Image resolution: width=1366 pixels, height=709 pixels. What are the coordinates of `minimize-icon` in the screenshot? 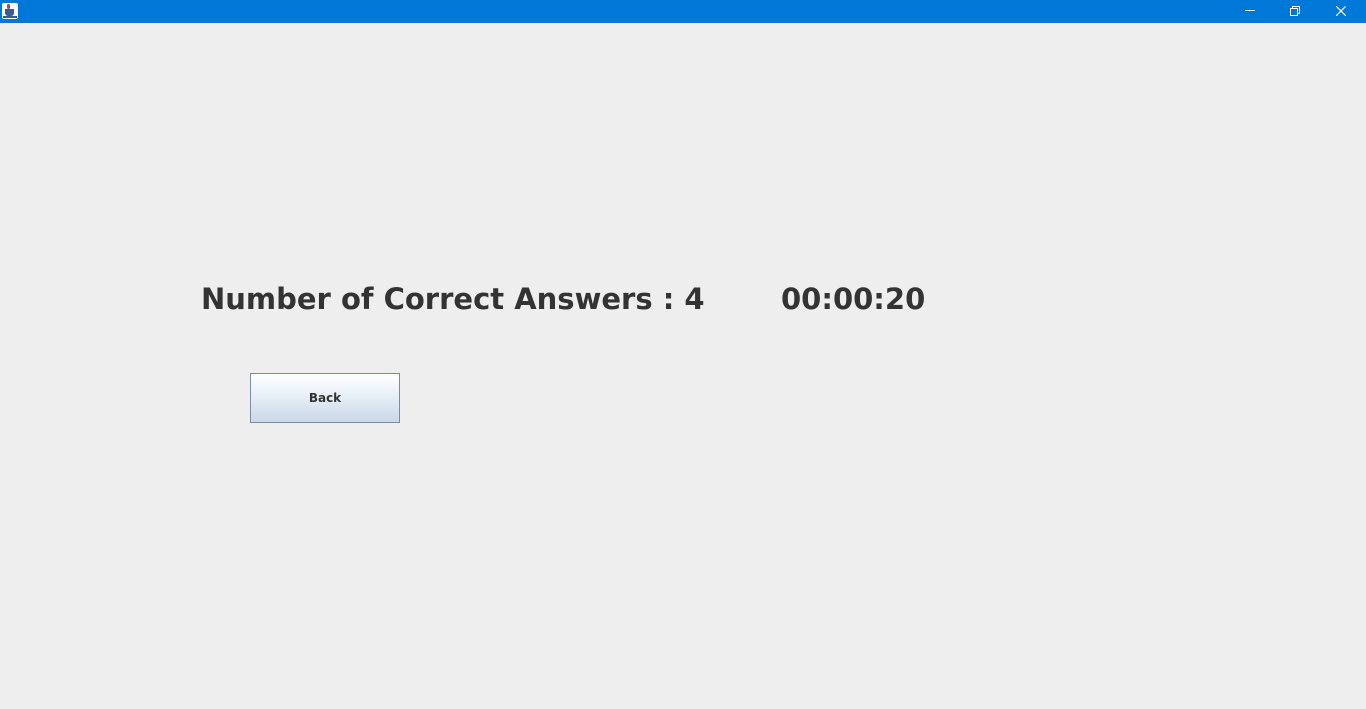 It's located at (1250, 10).